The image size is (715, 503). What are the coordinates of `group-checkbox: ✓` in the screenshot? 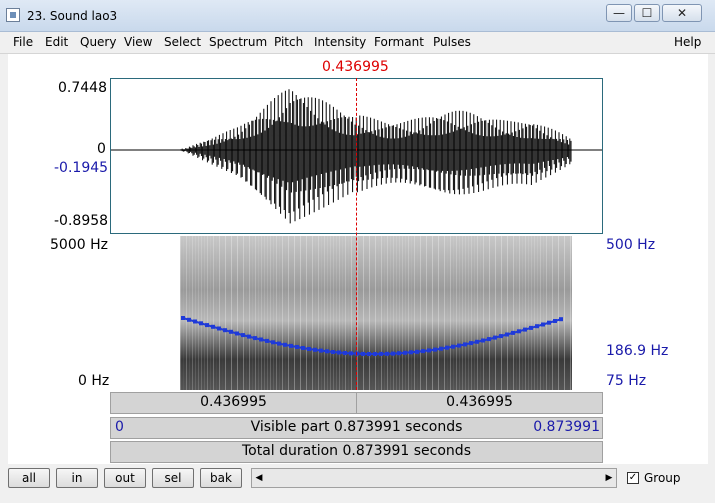 It's located at (633, 478).